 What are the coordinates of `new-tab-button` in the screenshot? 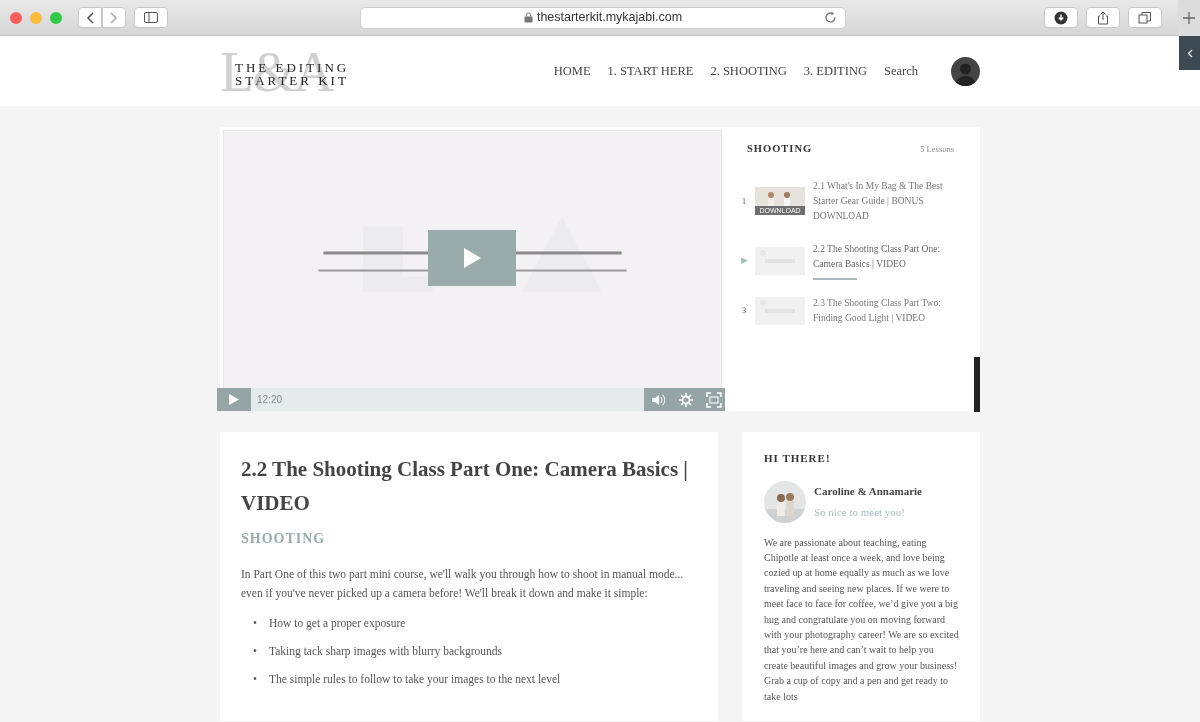 It's located at (1189, 18).